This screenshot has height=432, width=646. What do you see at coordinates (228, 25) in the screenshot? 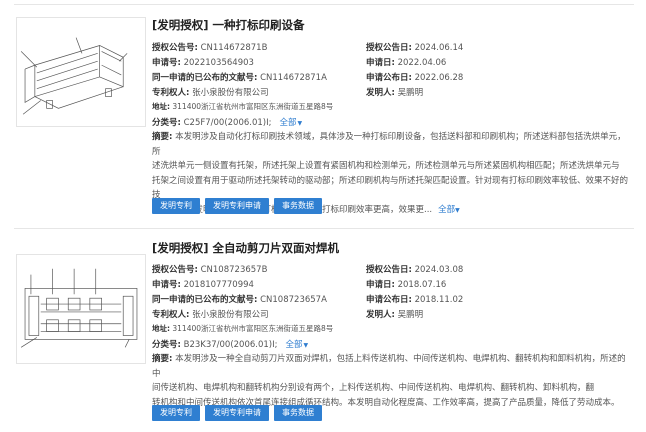
I see `patent-title: [发明授权] 一种打标印刷设备` at bounding box center [228, 25].